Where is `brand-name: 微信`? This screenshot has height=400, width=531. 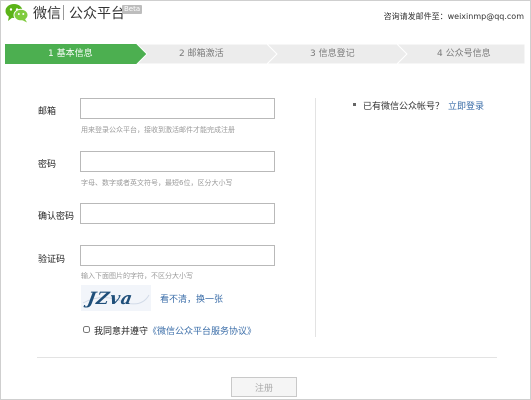
brand-name: 微信 is located at coordinates (47, 14).